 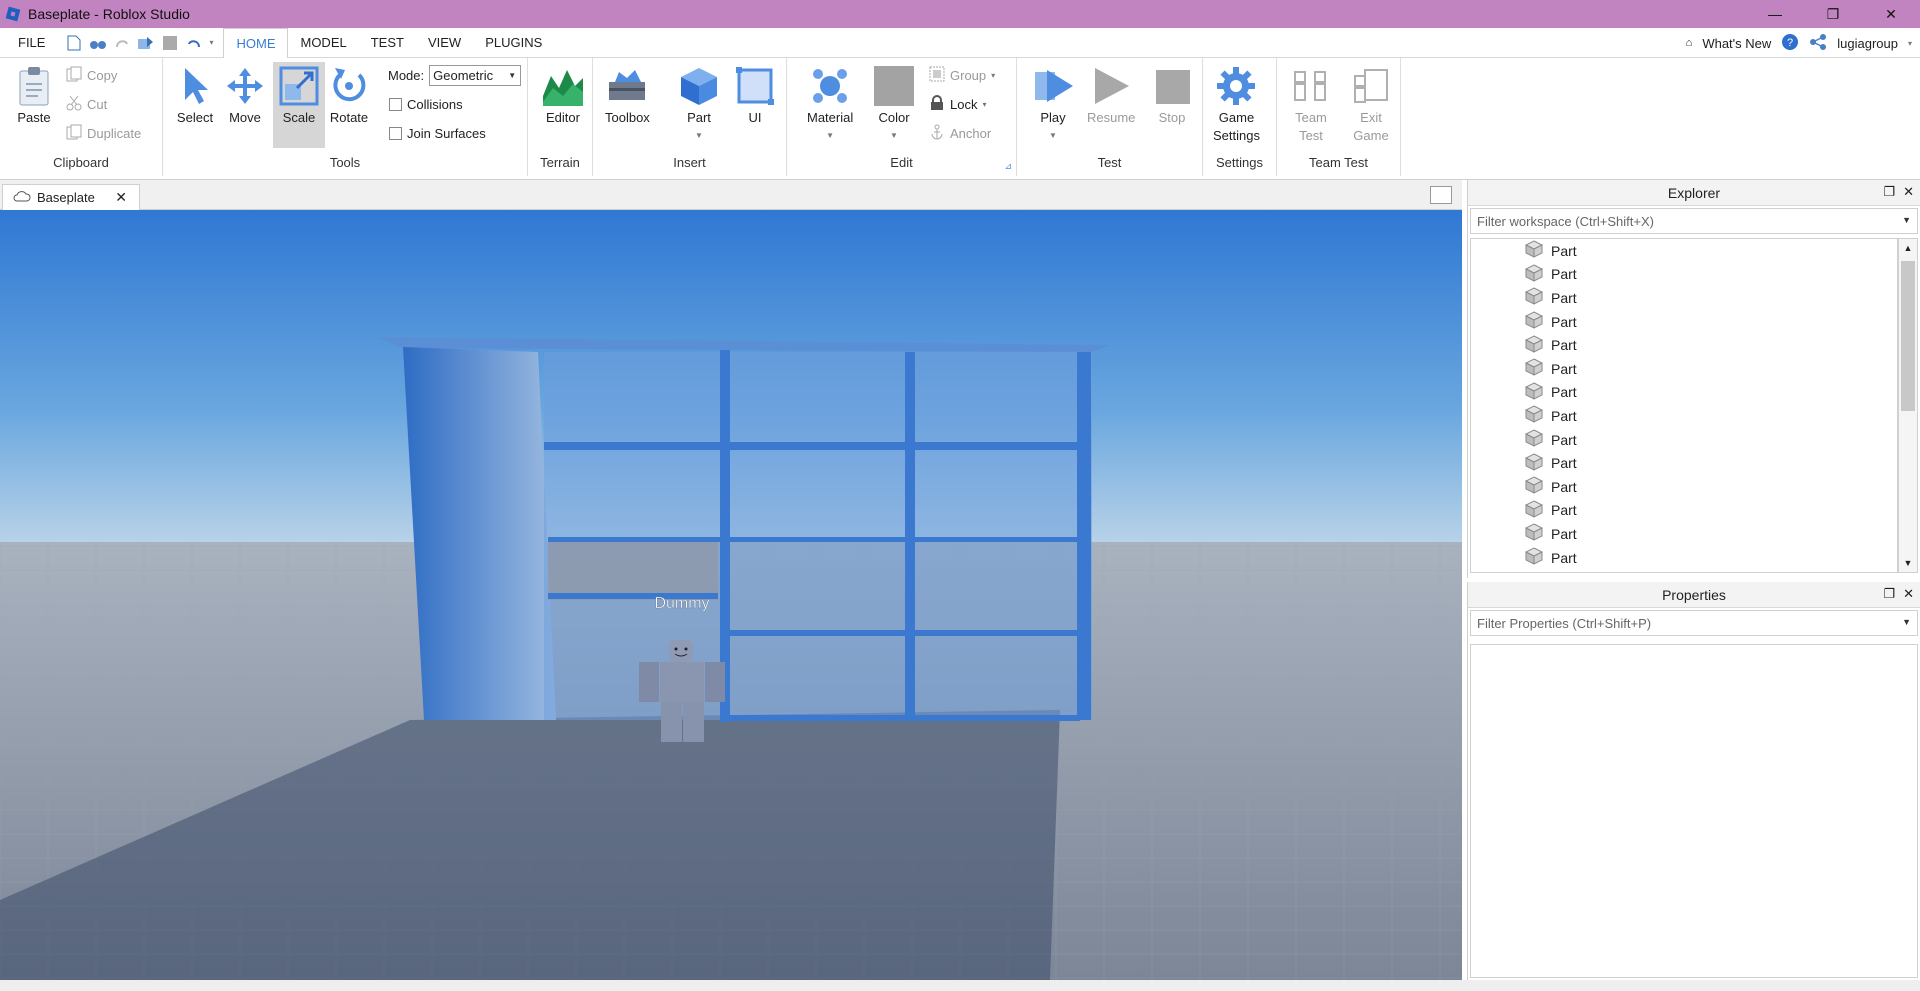 What do you see at coordinates (1371, 104) in the screenshot?
I see `exit-game-button: Exit Game` at bounding box center [1371, 104].